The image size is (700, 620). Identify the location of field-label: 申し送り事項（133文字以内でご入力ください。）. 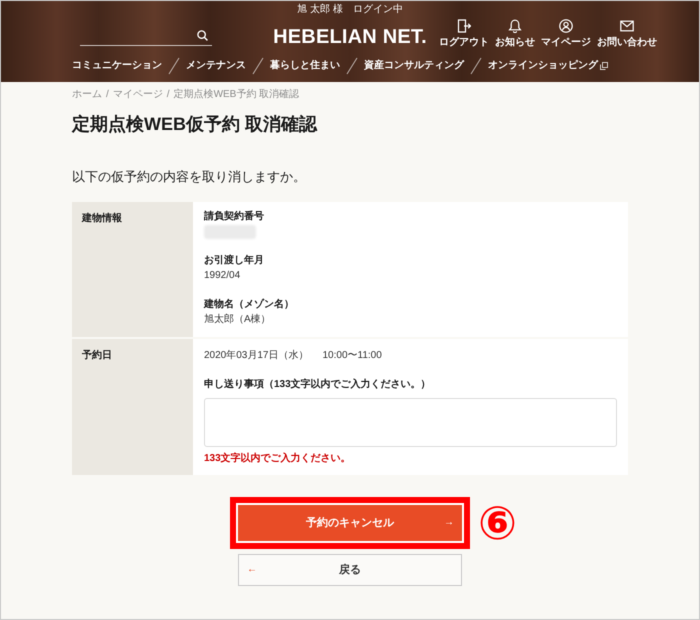
(318, 385).